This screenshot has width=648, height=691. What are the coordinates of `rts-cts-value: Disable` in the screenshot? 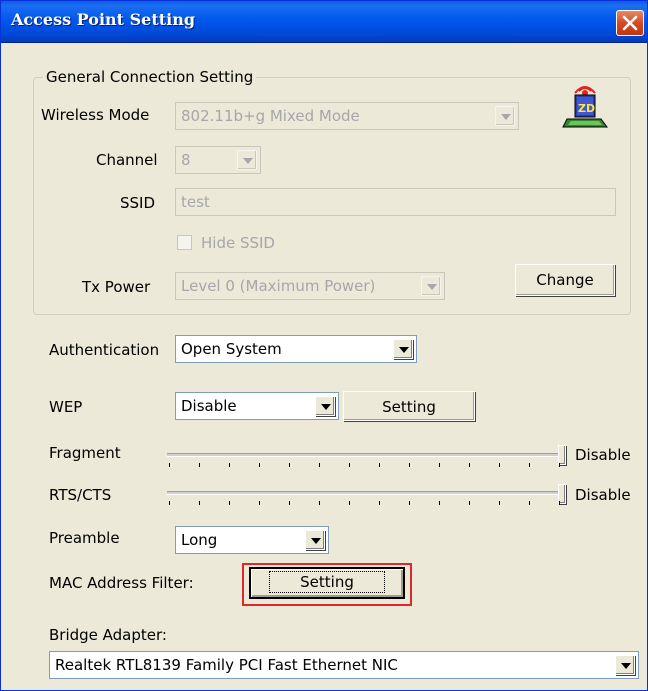 It's located at (603, 495).